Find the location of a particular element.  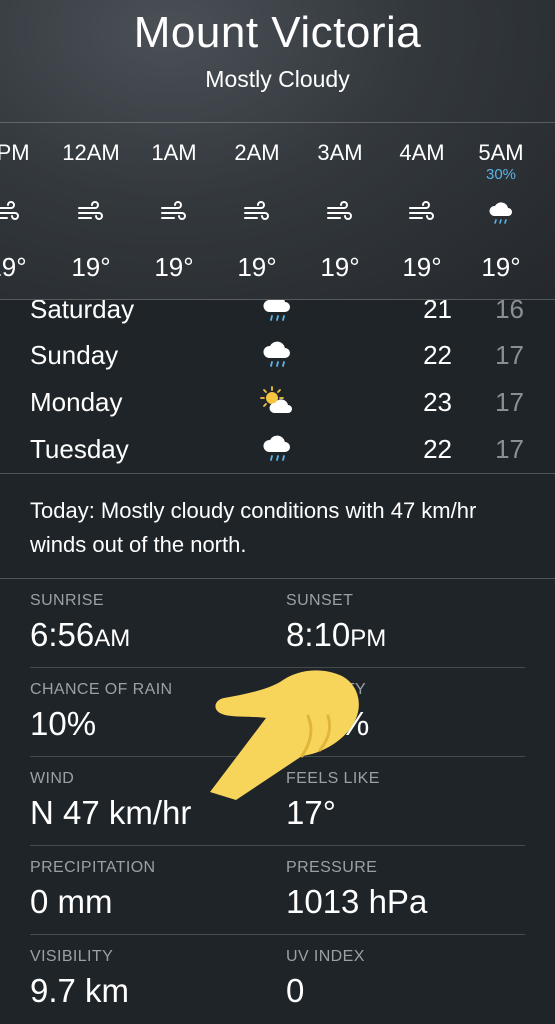

summary-bottom-divider is located at coordinates (277, 578).